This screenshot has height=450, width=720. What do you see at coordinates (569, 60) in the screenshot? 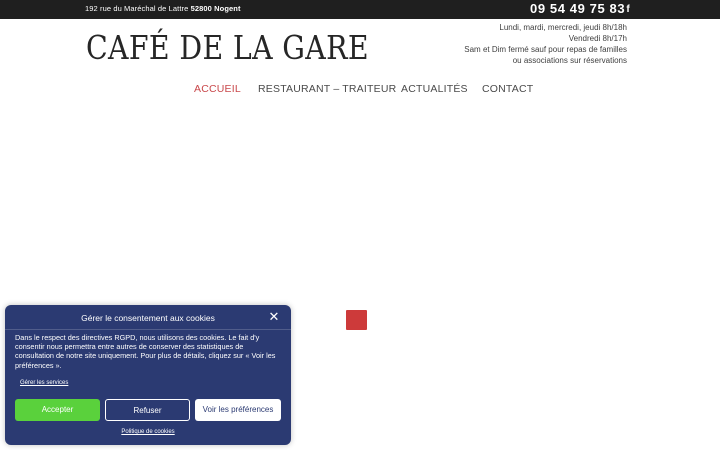
I see `hours-line: ou associations sur réservations` at bounding box center [569, 60].